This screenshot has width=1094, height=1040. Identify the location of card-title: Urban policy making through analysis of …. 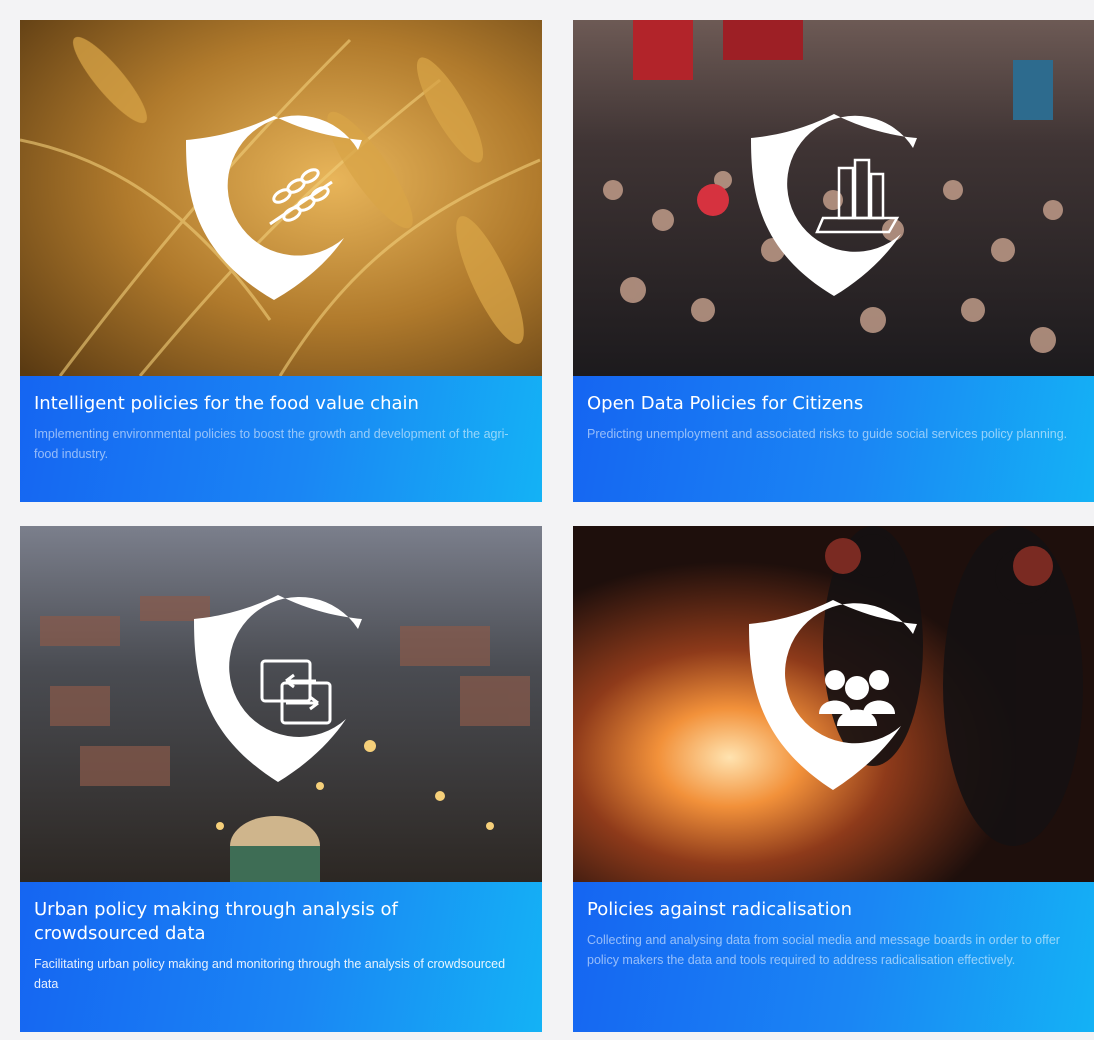
(281, 922).